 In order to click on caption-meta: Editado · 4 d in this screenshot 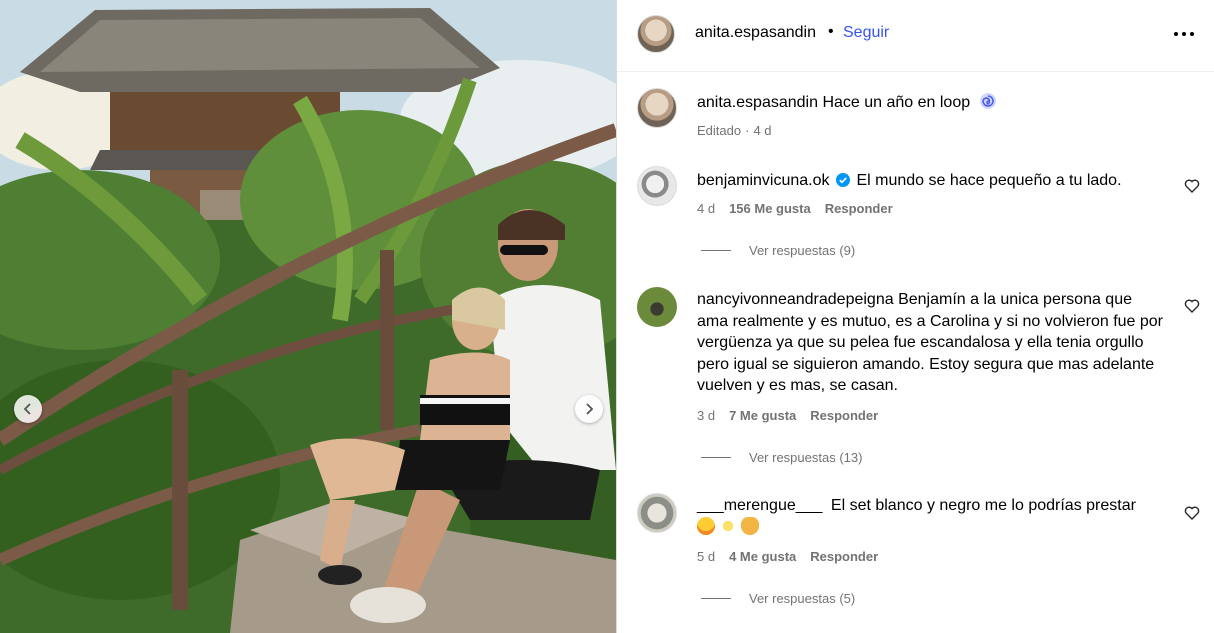, I will do `click(741, 130)`.